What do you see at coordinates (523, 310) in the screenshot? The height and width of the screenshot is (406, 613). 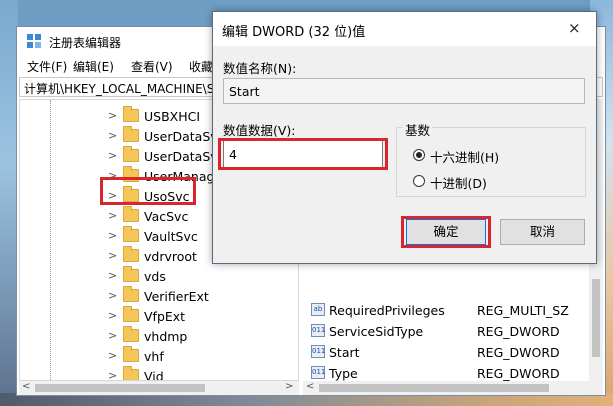 I see `value-type: REG_MULTI_SZ` at bounding box center [523, 310].